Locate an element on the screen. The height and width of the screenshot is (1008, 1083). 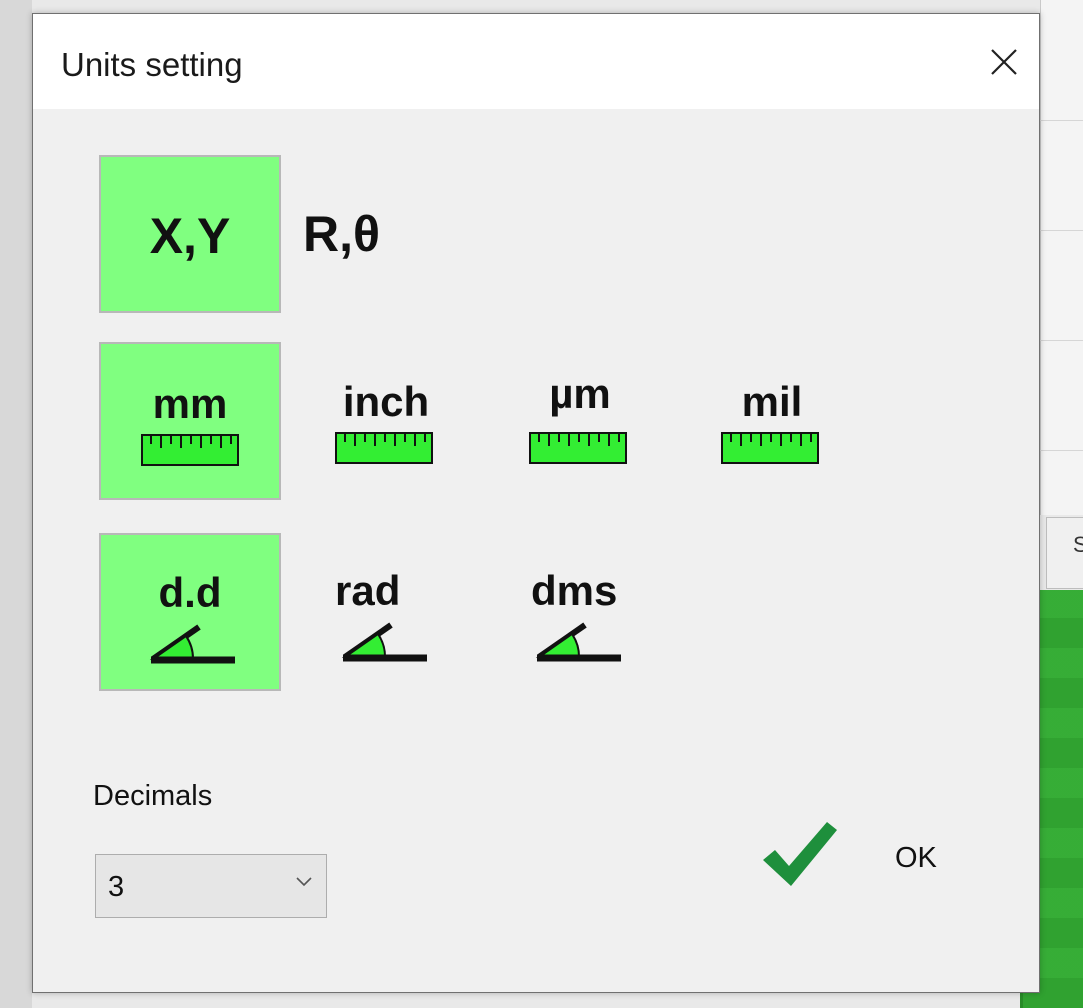
unit-mil-button: mil is located at coordinates (772, 421).